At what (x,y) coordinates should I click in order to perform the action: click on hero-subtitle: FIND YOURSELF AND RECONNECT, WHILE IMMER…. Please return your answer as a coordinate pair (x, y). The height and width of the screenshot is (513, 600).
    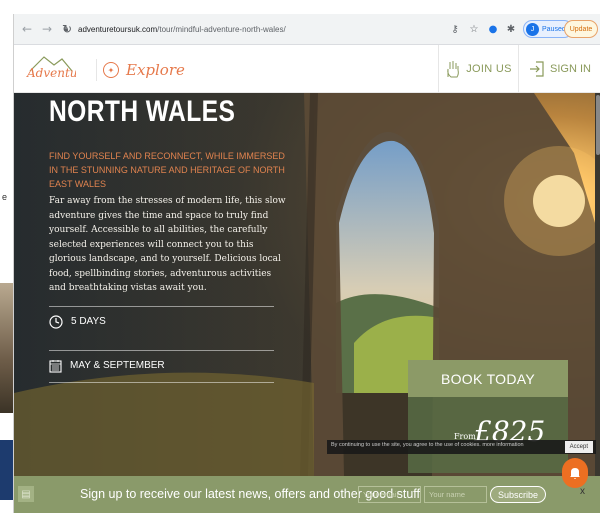
    Looking at the image, I should click on (167, 170).